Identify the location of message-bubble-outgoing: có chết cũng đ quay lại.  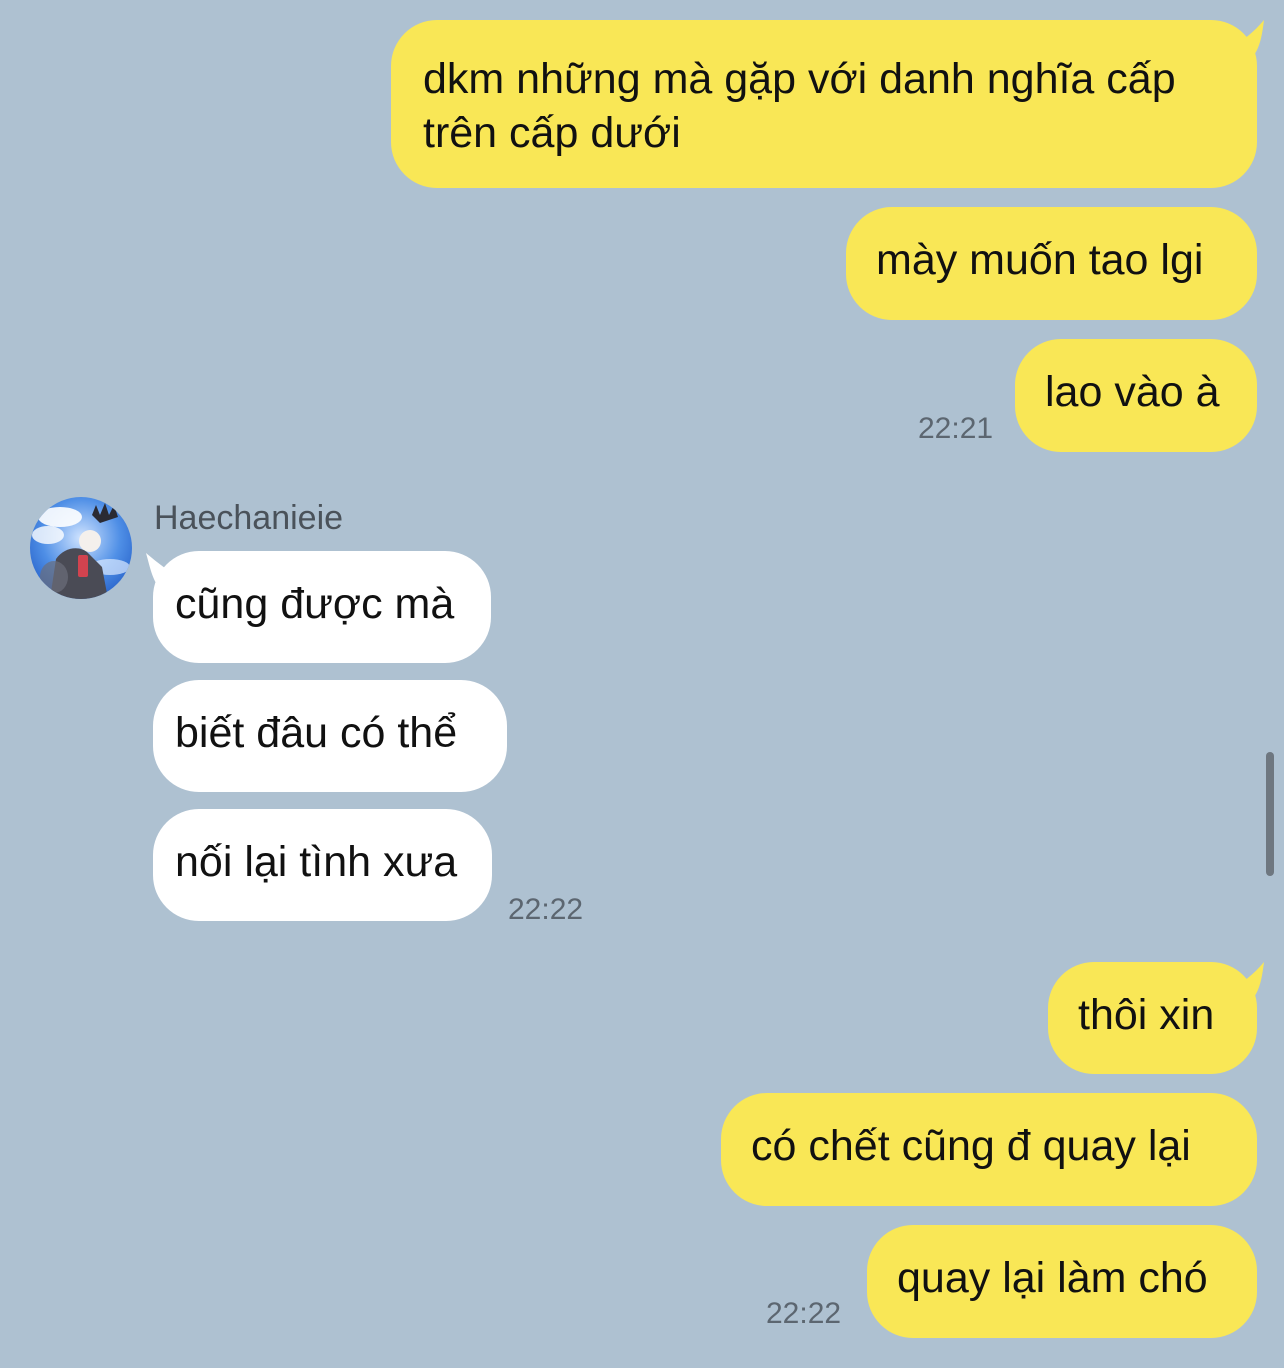
(989, 1149).